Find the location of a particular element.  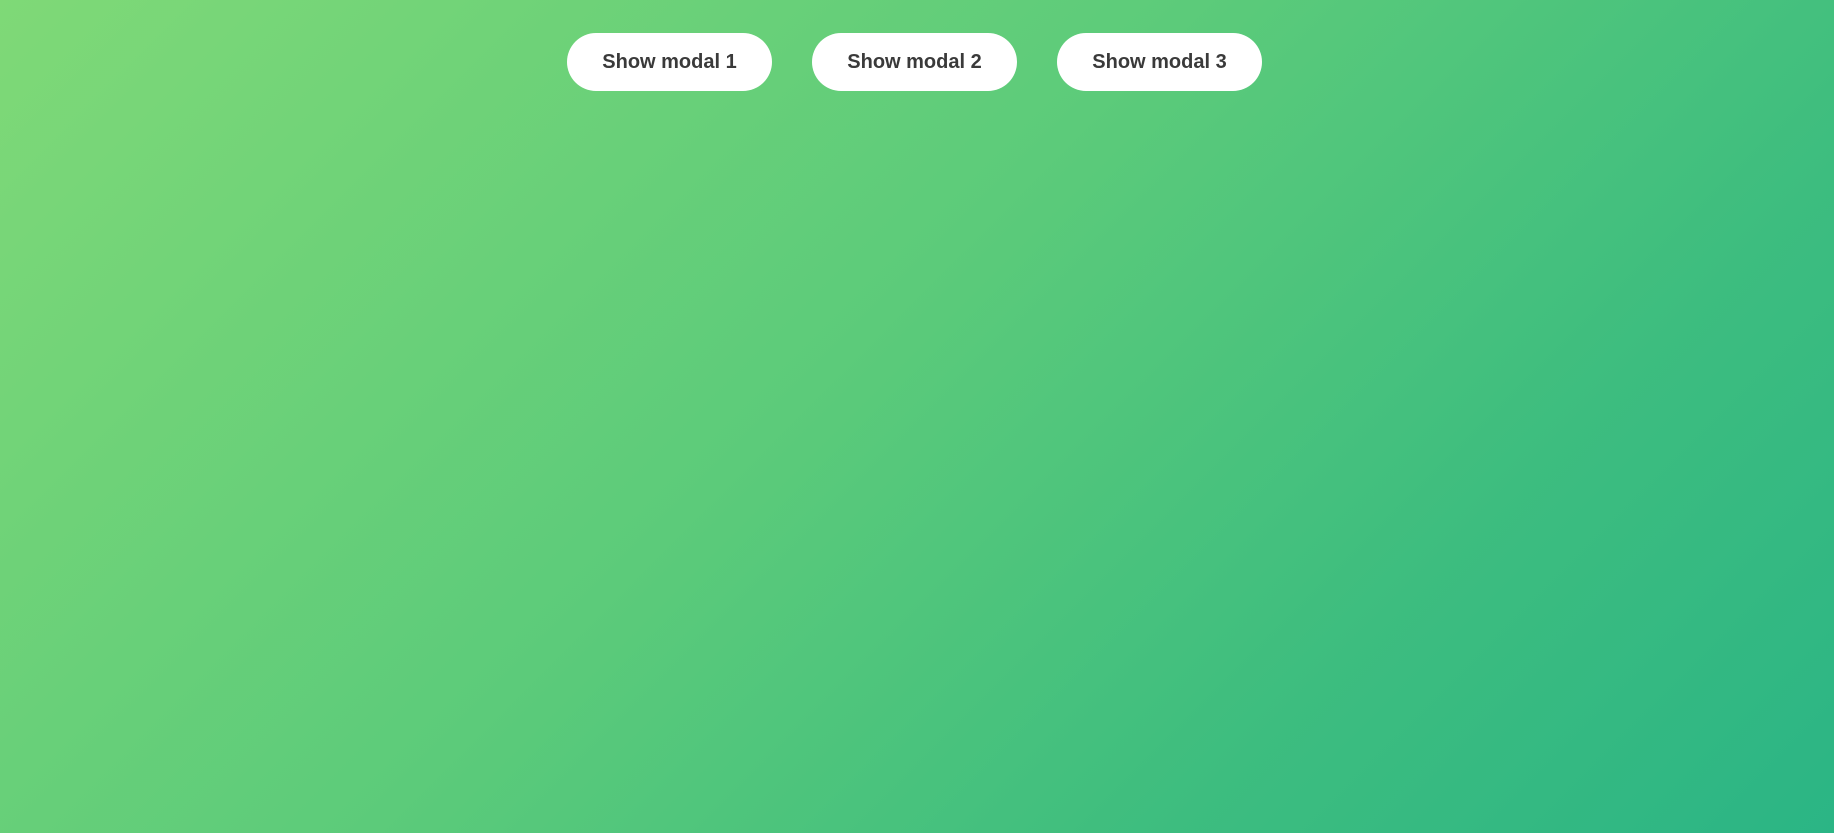

show-modal-2-button: Show modal 2 is located at coordinates (914, 62).